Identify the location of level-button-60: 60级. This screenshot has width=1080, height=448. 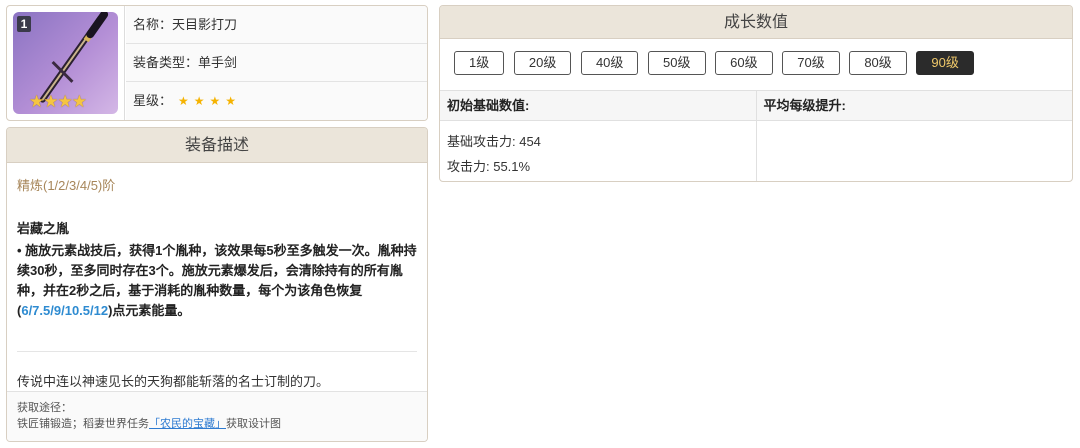
(744, 63).